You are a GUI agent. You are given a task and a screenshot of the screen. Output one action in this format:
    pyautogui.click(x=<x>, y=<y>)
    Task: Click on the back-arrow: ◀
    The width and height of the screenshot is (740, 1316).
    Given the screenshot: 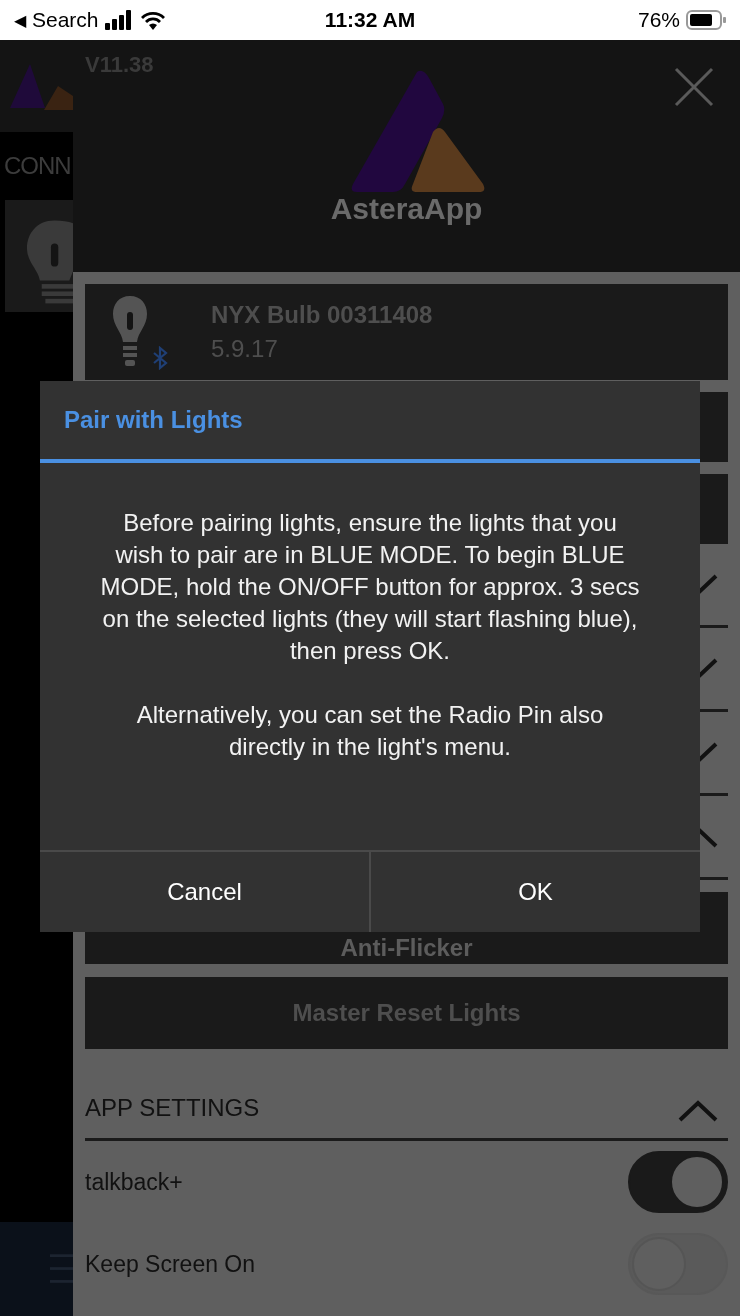 What is the action you would take?
    pyautogui.click(x=20, y=20)
    